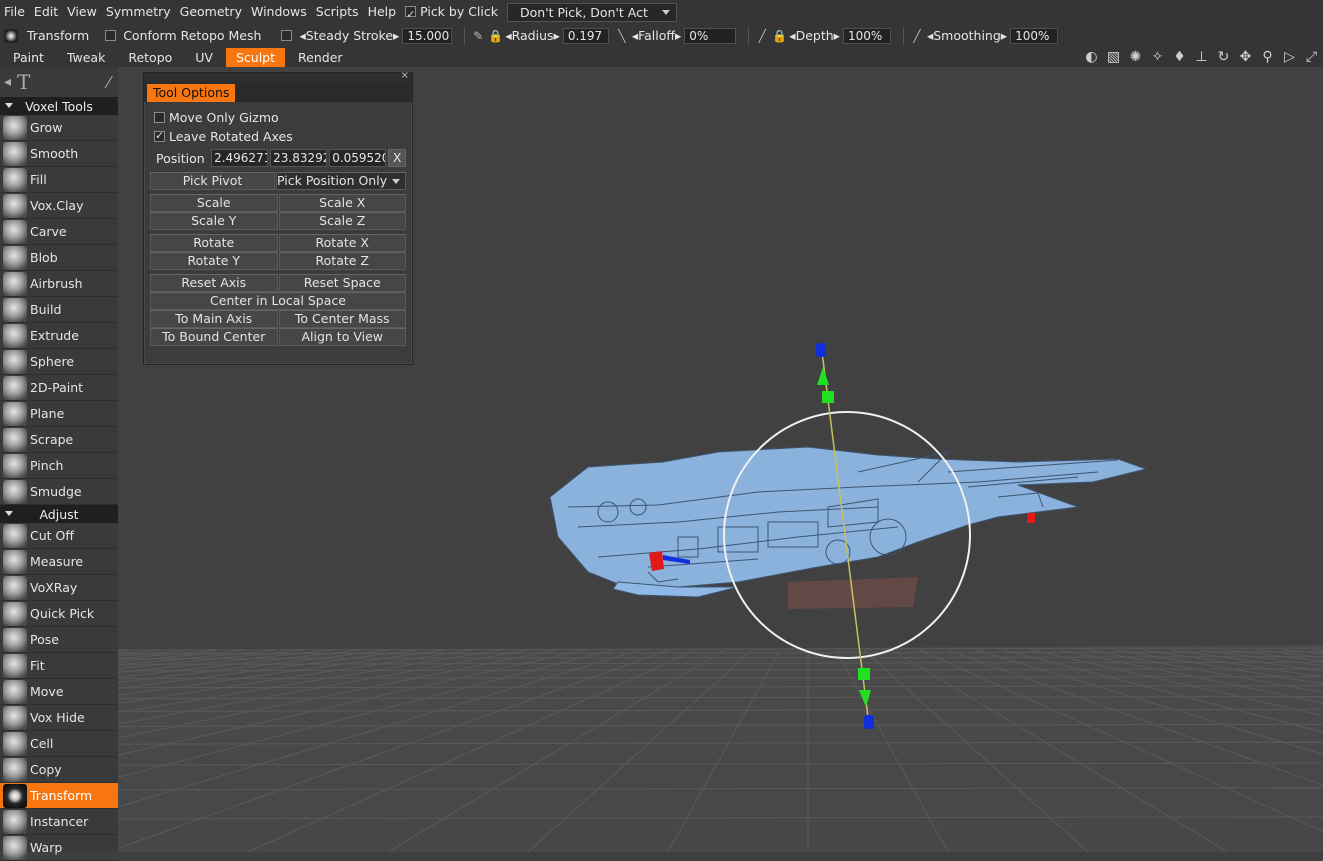  I want to click on leave-rotated-axes-toggle: Leave Rotated Axes, so click(278, 136).